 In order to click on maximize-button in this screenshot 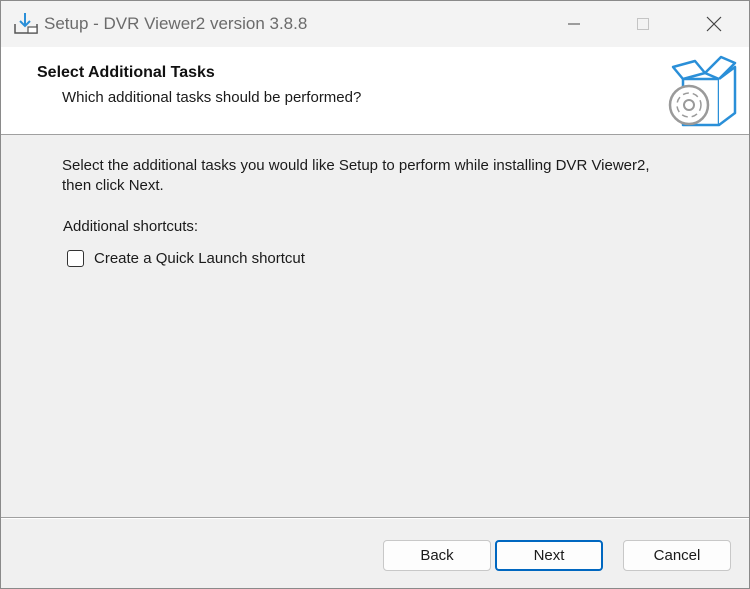, I will do `click(643, 24)`.